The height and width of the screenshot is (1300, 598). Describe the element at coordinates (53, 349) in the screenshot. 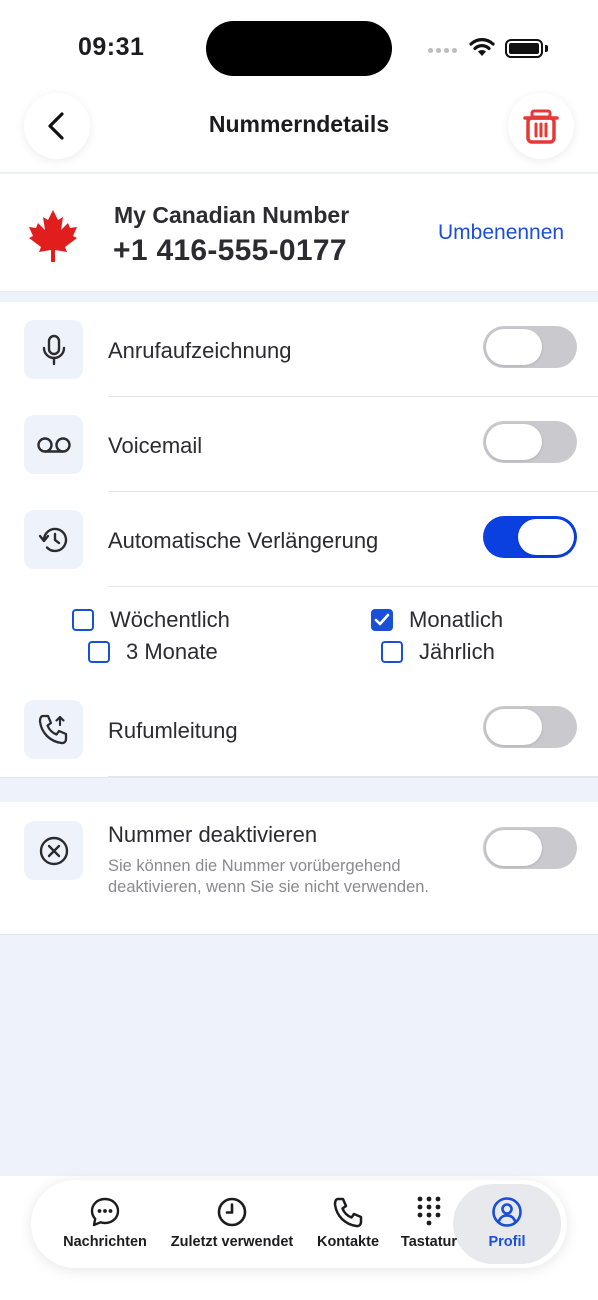

I see `microphone-icon` at that location.